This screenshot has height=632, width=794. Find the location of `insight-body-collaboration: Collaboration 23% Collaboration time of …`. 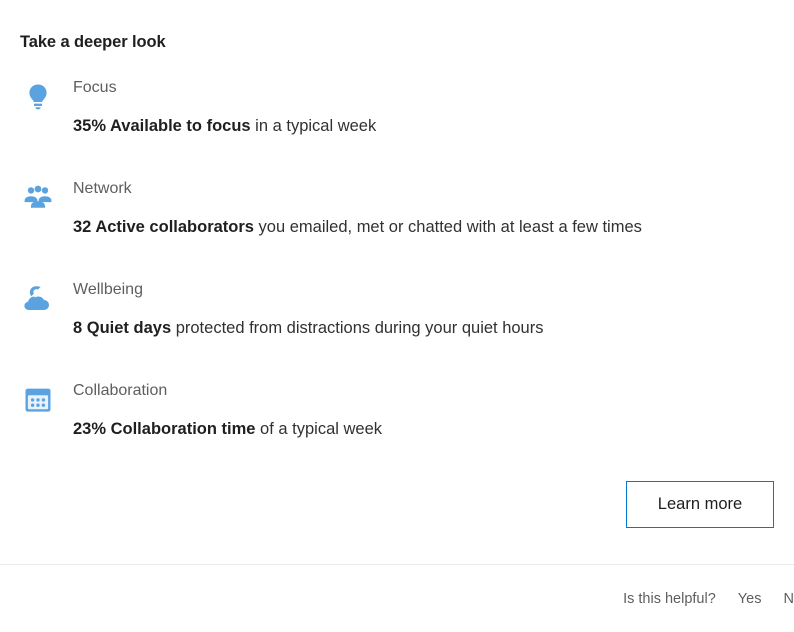

insight-body-collaboration: Collaboration 23% Collaboration time of … is located at coordinates (428, 409).